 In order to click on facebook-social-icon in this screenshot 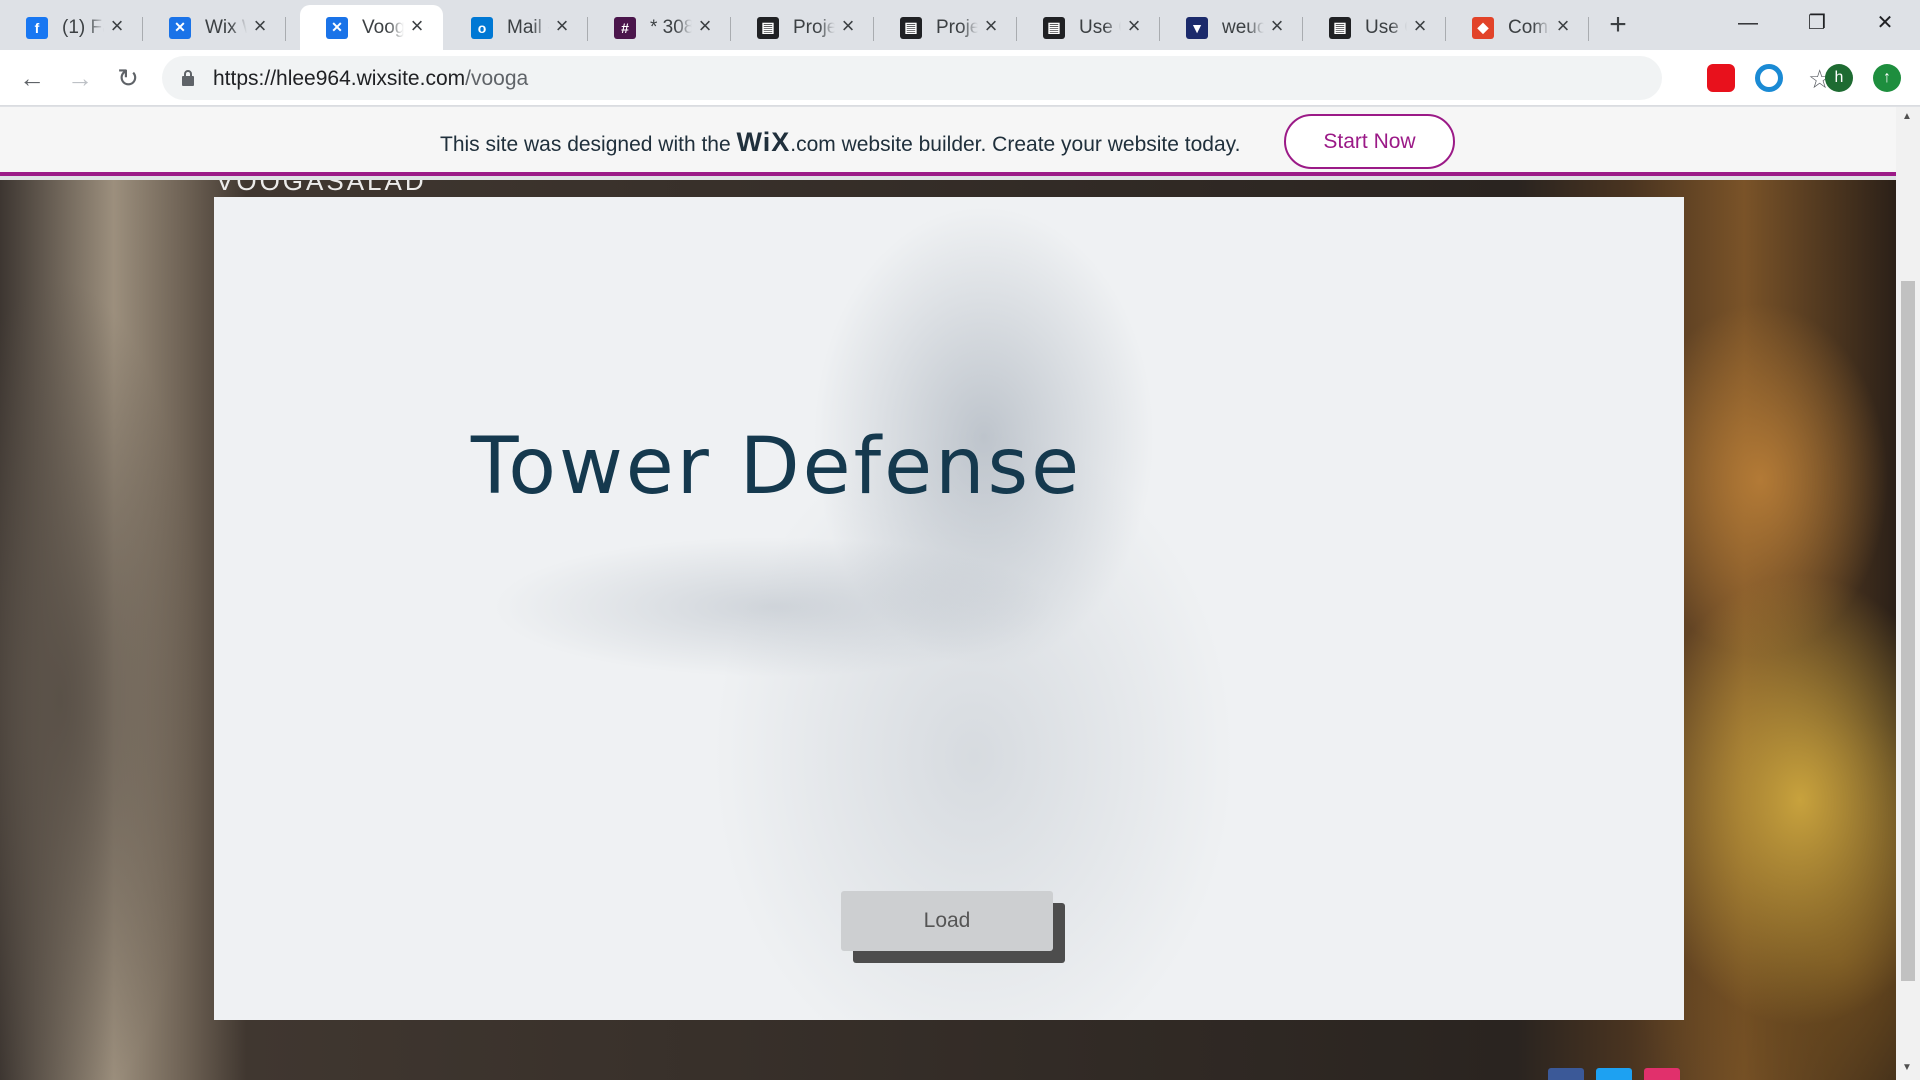, I will do `click(1566, 1074)`.